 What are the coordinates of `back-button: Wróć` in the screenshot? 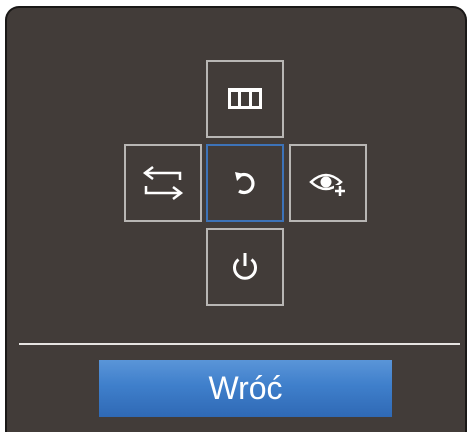 It's located at (245, 388).